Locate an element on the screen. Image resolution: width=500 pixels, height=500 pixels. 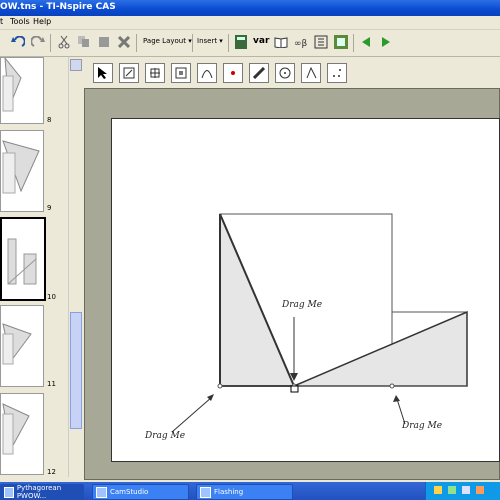
hand-cursor-icon is located at coordinates (294, 389).